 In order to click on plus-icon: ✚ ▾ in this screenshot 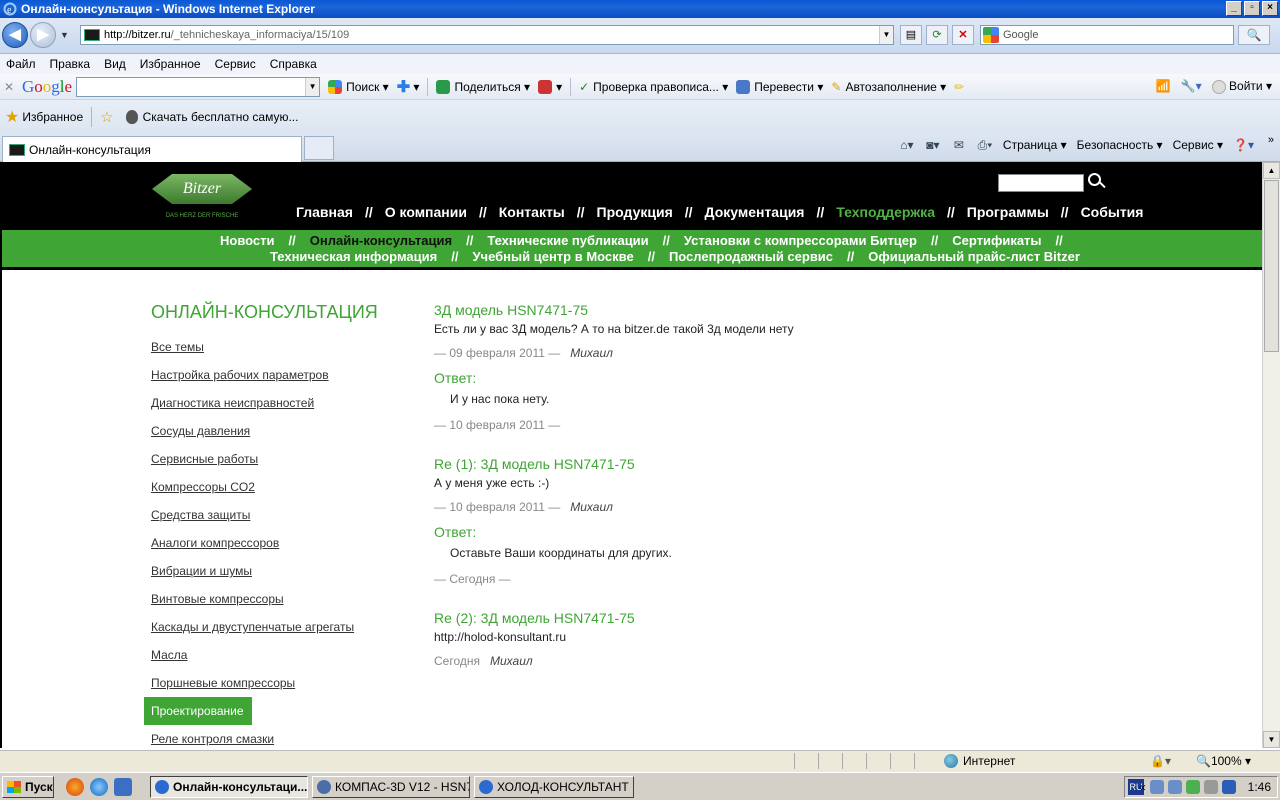, I will do `click(408, 87)`.